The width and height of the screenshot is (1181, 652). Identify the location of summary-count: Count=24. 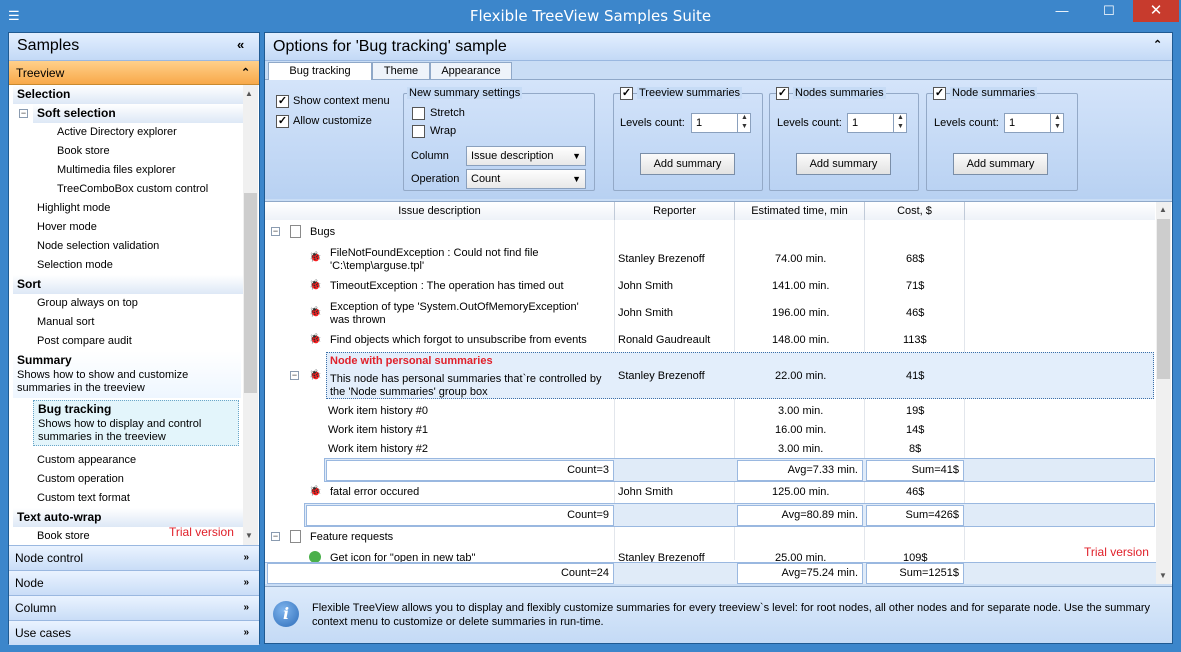
(440, 573).